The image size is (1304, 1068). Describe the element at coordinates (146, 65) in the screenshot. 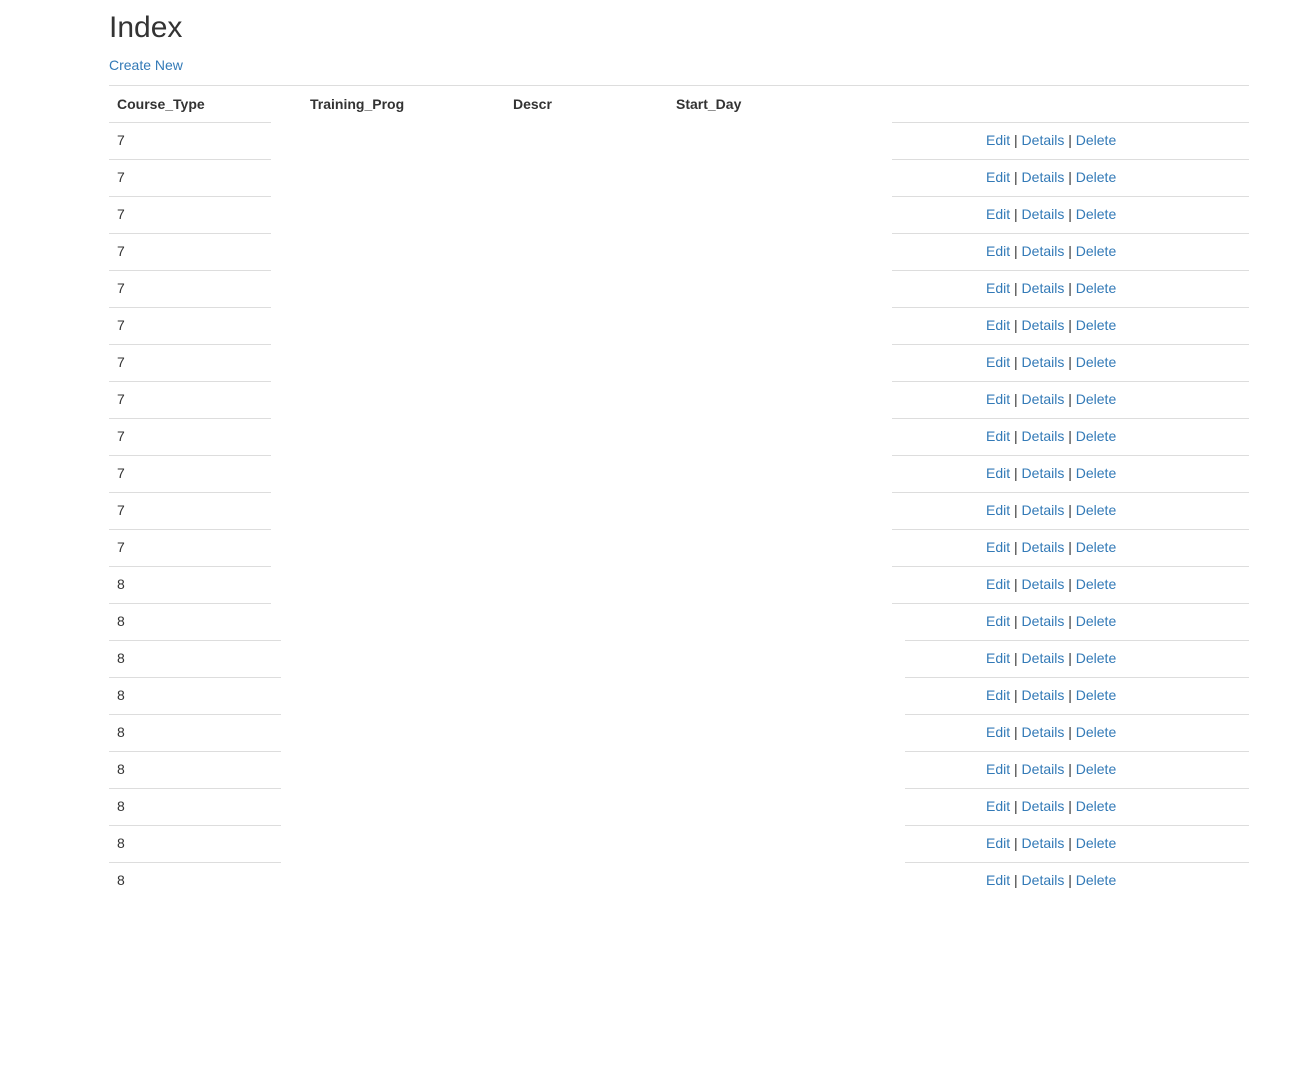

I see `create-new-link: Create New` at that location.